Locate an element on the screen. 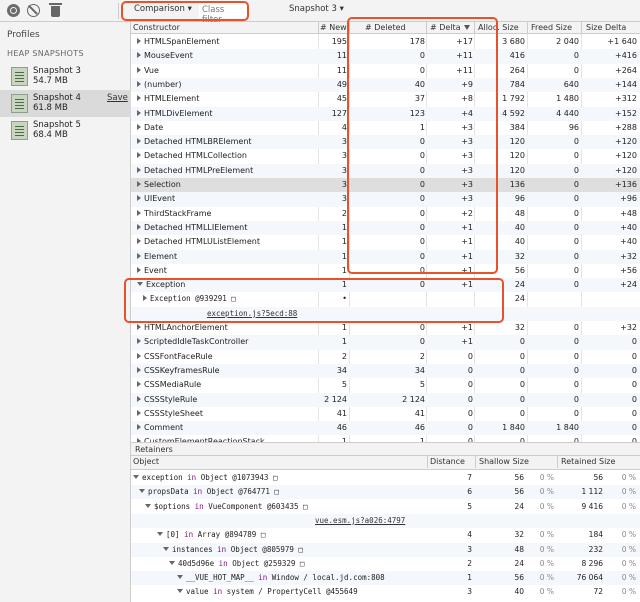  table-row: CSSStyleSheet 41 41 0 0 0 0 is located at coordinates (385, 414).